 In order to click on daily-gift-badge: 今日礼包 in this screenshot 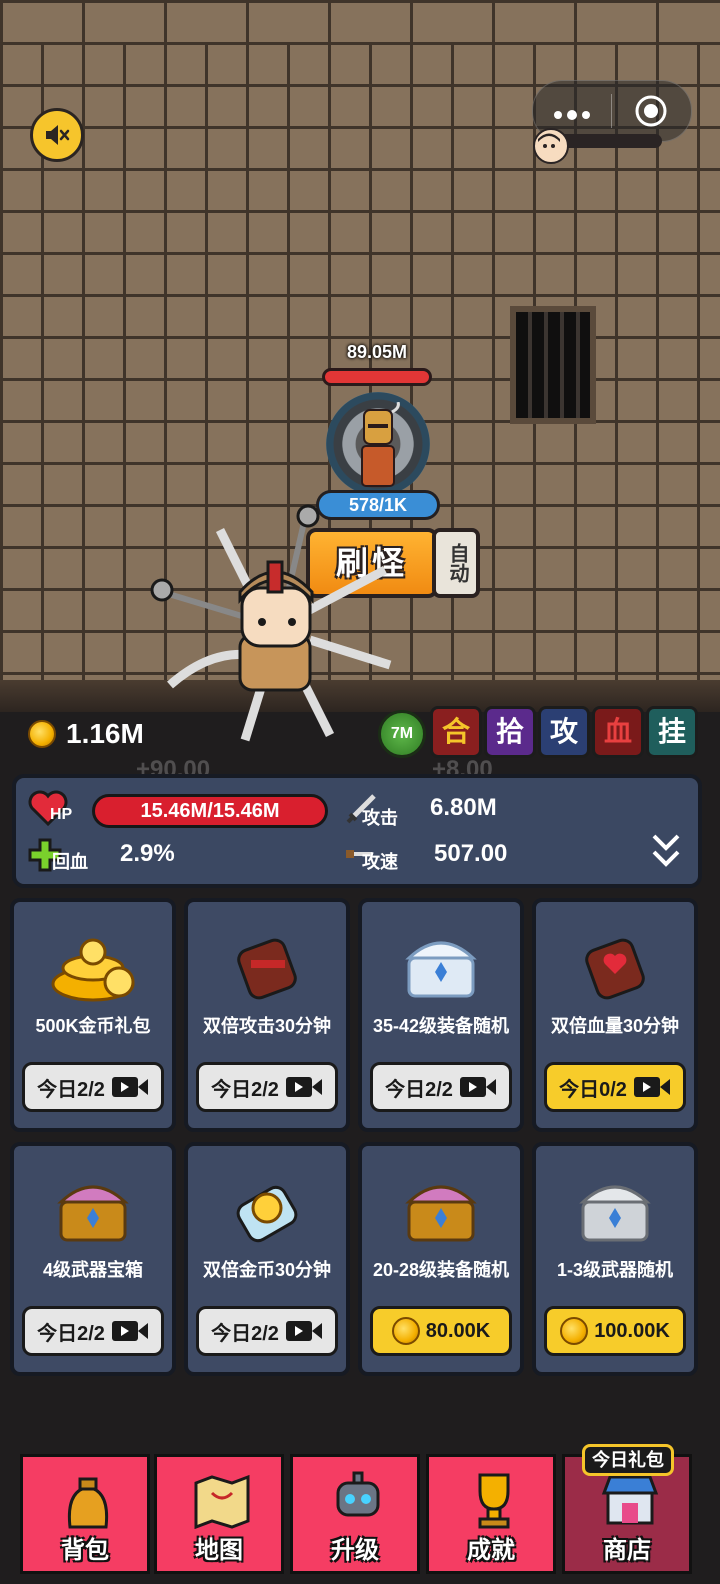, I will do `click(628, 1460)`.